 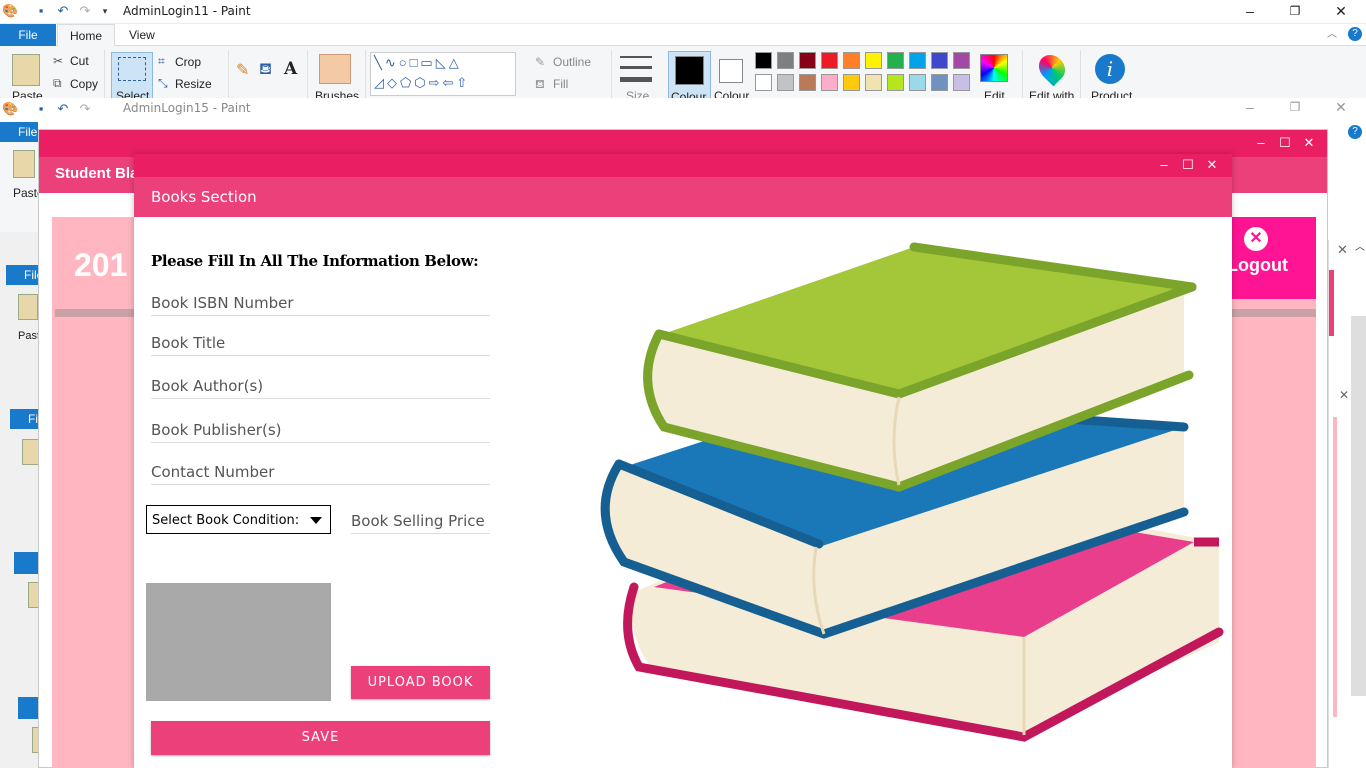 I want to click on authors-field: Book Author(s), so click(x=320, y=387).